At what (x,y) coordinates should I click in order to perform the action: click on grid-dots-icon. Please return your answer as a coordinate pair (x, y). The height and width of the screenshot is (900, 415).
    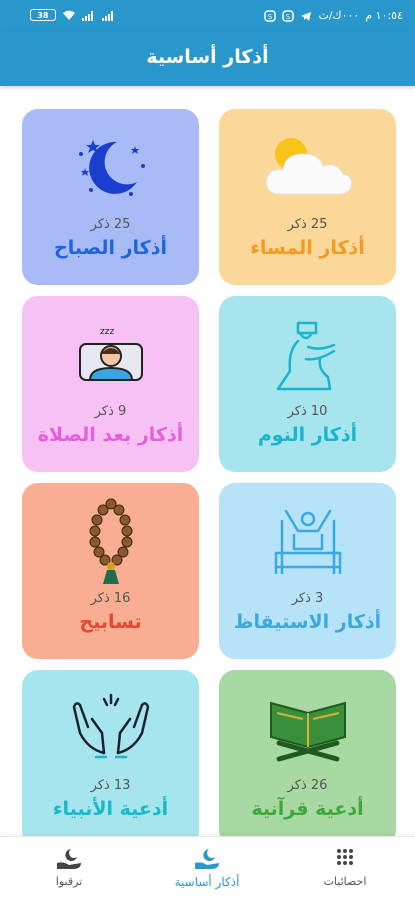
    Looking at the image, I should click on (345, 859).